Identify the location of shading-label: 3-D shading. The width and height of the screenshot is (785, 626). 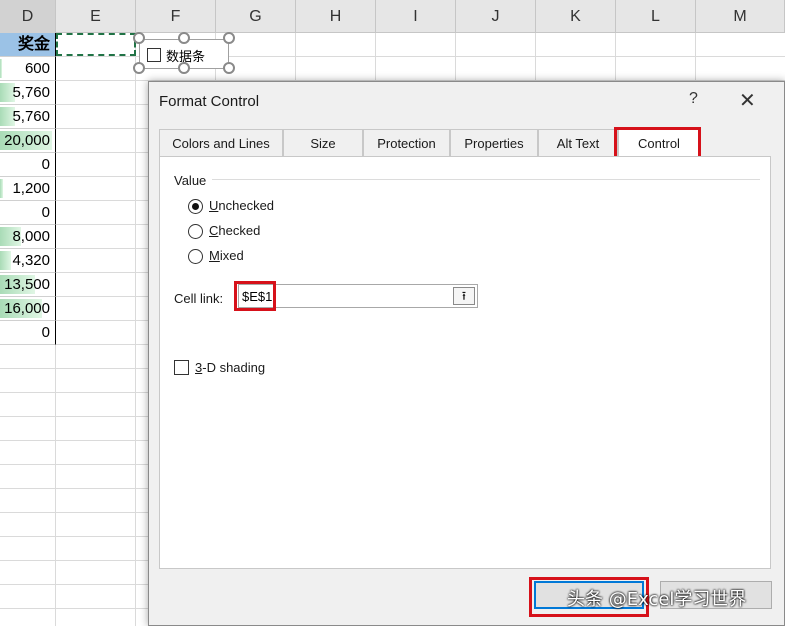
(230, 367).